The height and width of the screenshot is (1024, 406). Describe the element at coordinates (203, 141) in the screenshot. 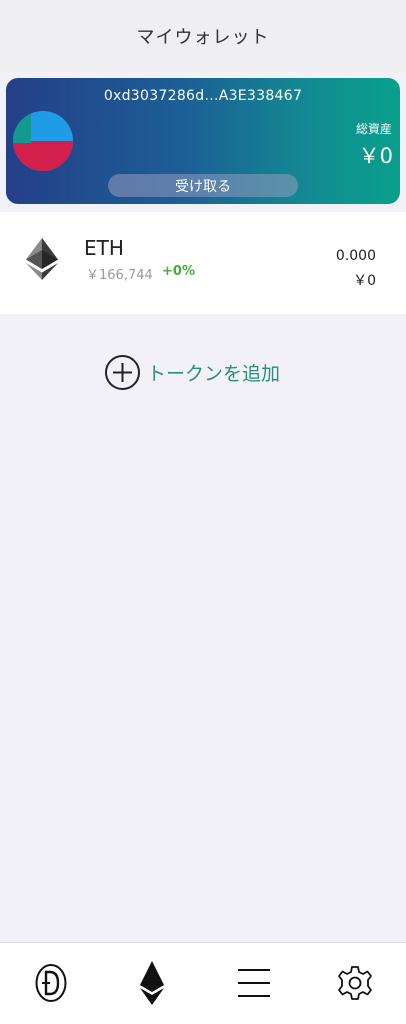

I see `wallet-card: 0xd3037286d...A3E338467 総資産 ￥0 受け取る` at that location.